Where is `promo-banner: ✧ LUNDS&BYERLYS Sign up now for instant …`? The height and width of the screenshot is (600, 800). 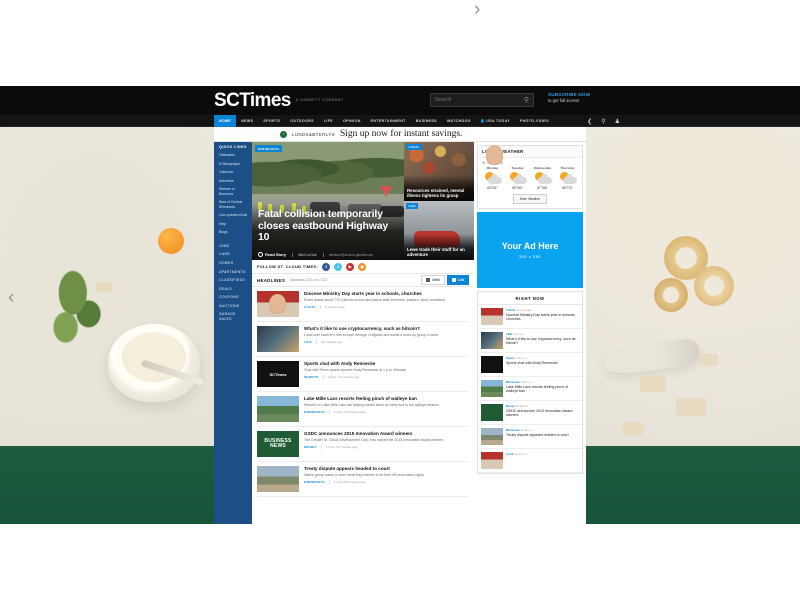 promo-banner: ✧ LUNDS&BYERLYS Sign up now for instant … is located at coordinates (400, 134).